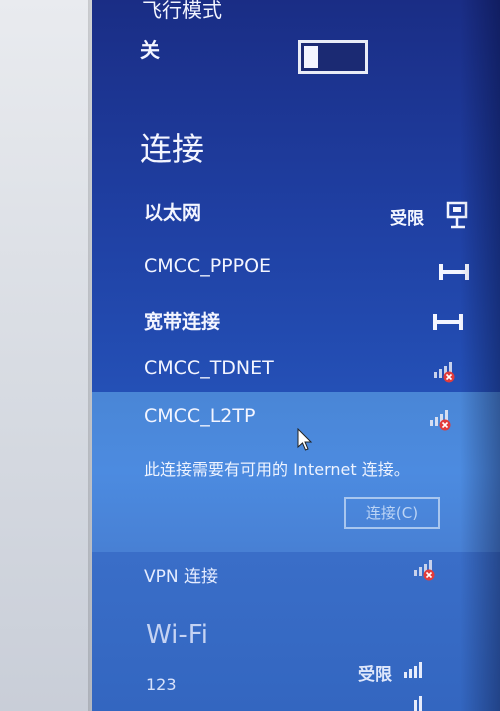 Image resolution: width=500 pixels, height=711 pixels. Describe the element at coordinates (277, 469) in the screenshot. I see `connection-message: 此连接需要有可用的 Internet 连接。` at that location.